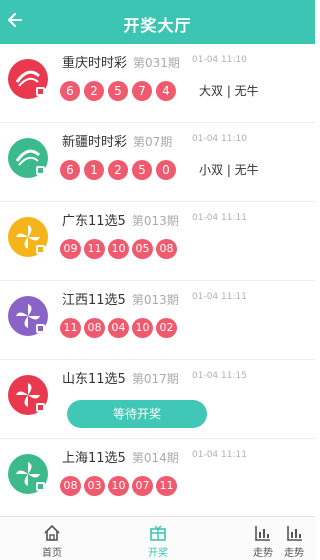  What do you see at coordinates (70, 248) in the screenshot?
I see `number-ball: 09` at bounding box center [70, 248].